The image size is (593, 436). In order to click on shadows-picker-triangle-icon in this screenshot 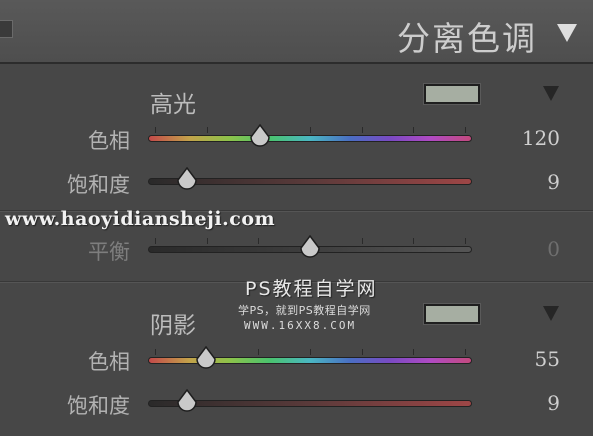, I will do `click(551, 313)`.